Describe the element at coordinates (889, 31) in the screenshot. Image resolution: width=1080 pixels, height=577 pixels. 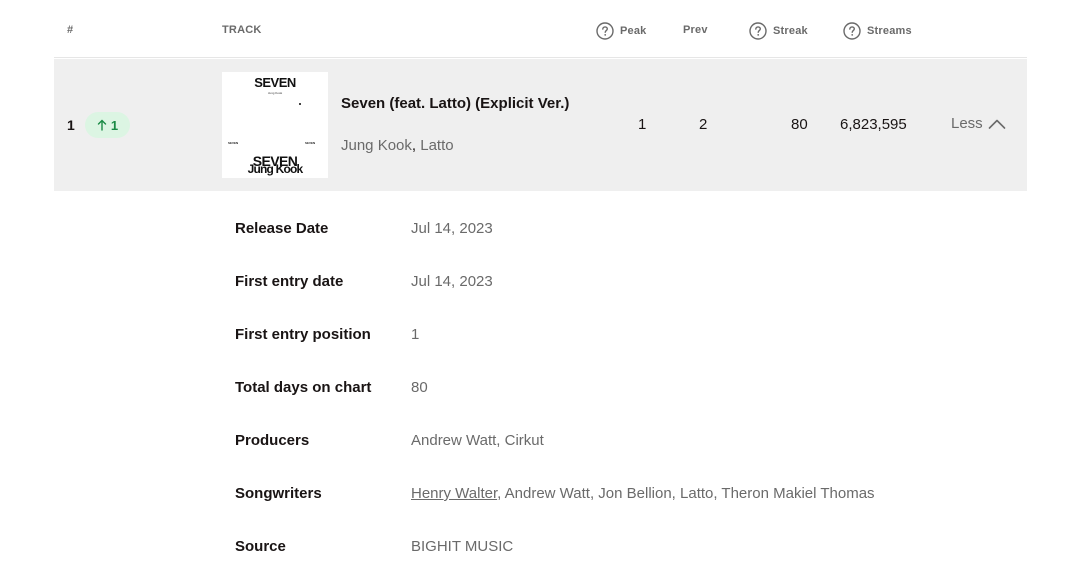
I see `header-streams-label: Streams` at that location.